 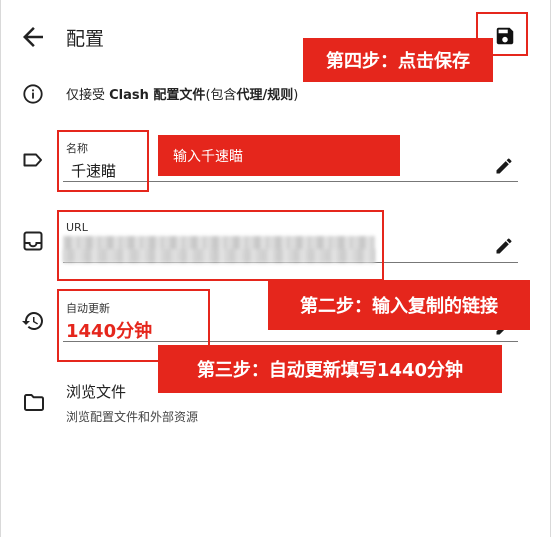 I want to click on info-text-mid: (包含, so click(x=221, y=95).